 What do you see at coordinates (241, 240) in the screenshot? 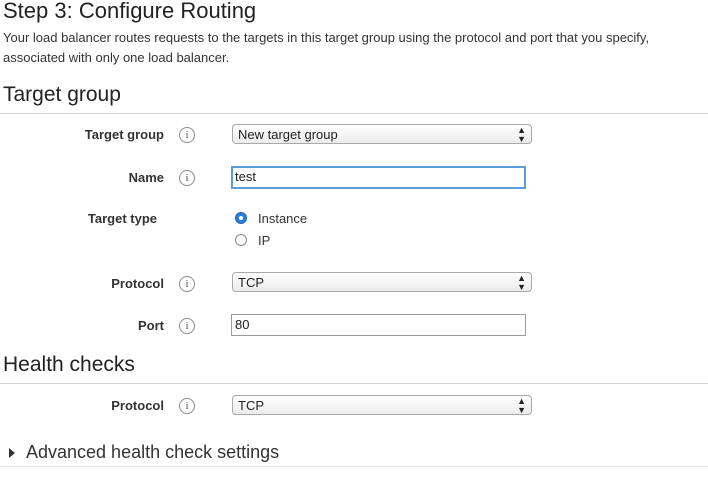
I see `radio-ip` at bounding box center [241, 240].